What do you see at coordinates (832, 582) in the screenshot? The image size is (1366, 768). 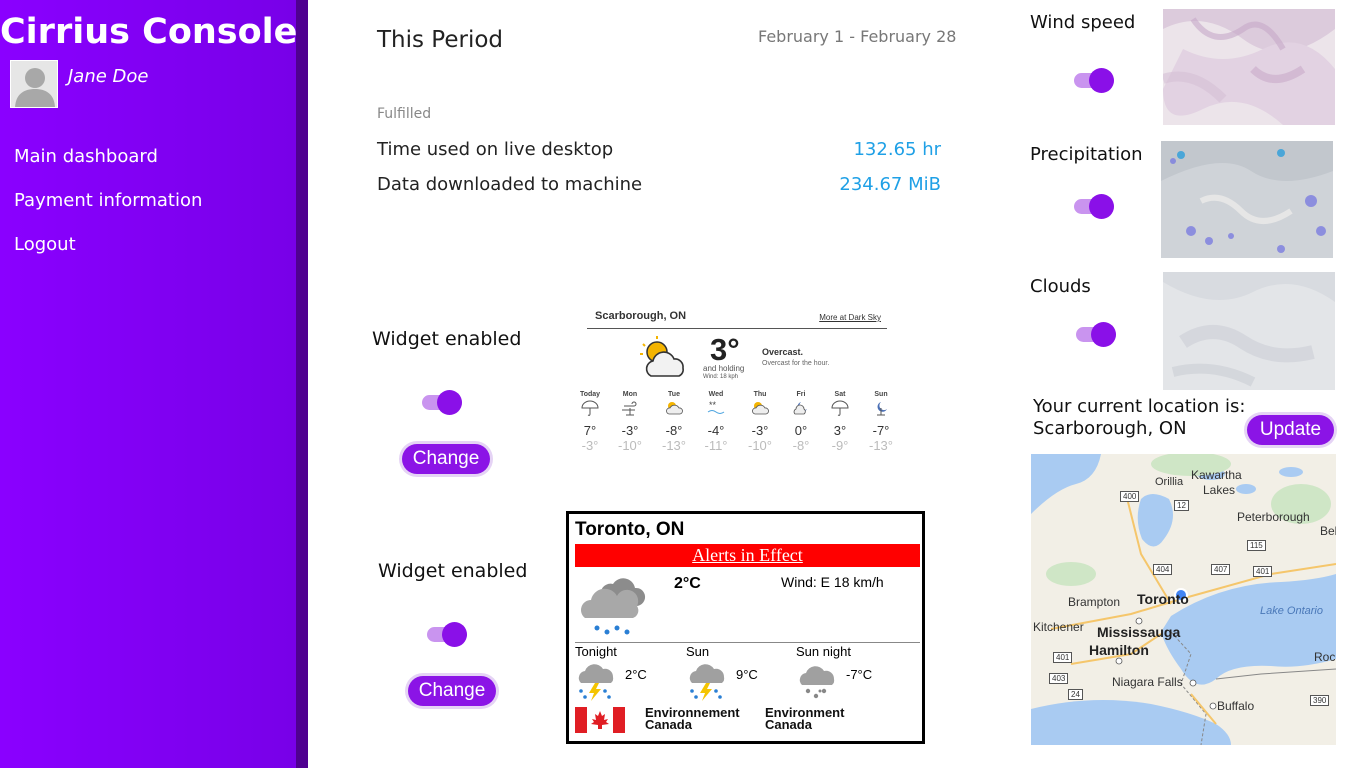 I see `envcanada-wind: Wind: E 18 km/h` at bounding box center [832, 582].